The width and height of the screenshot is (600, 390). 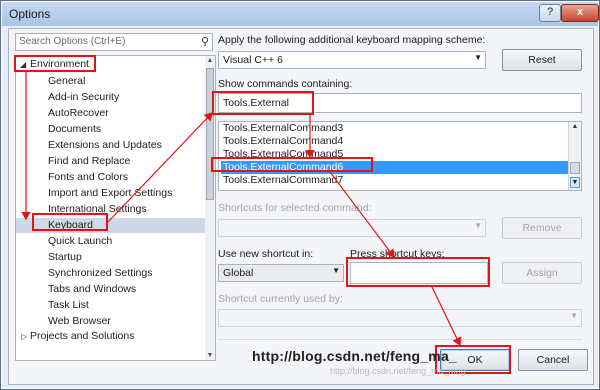 What do you see at coordinates (396, 128) in the screenshot?
I see `list-item: Tools.ExternalCommand3` at bounding box center [396, 128].